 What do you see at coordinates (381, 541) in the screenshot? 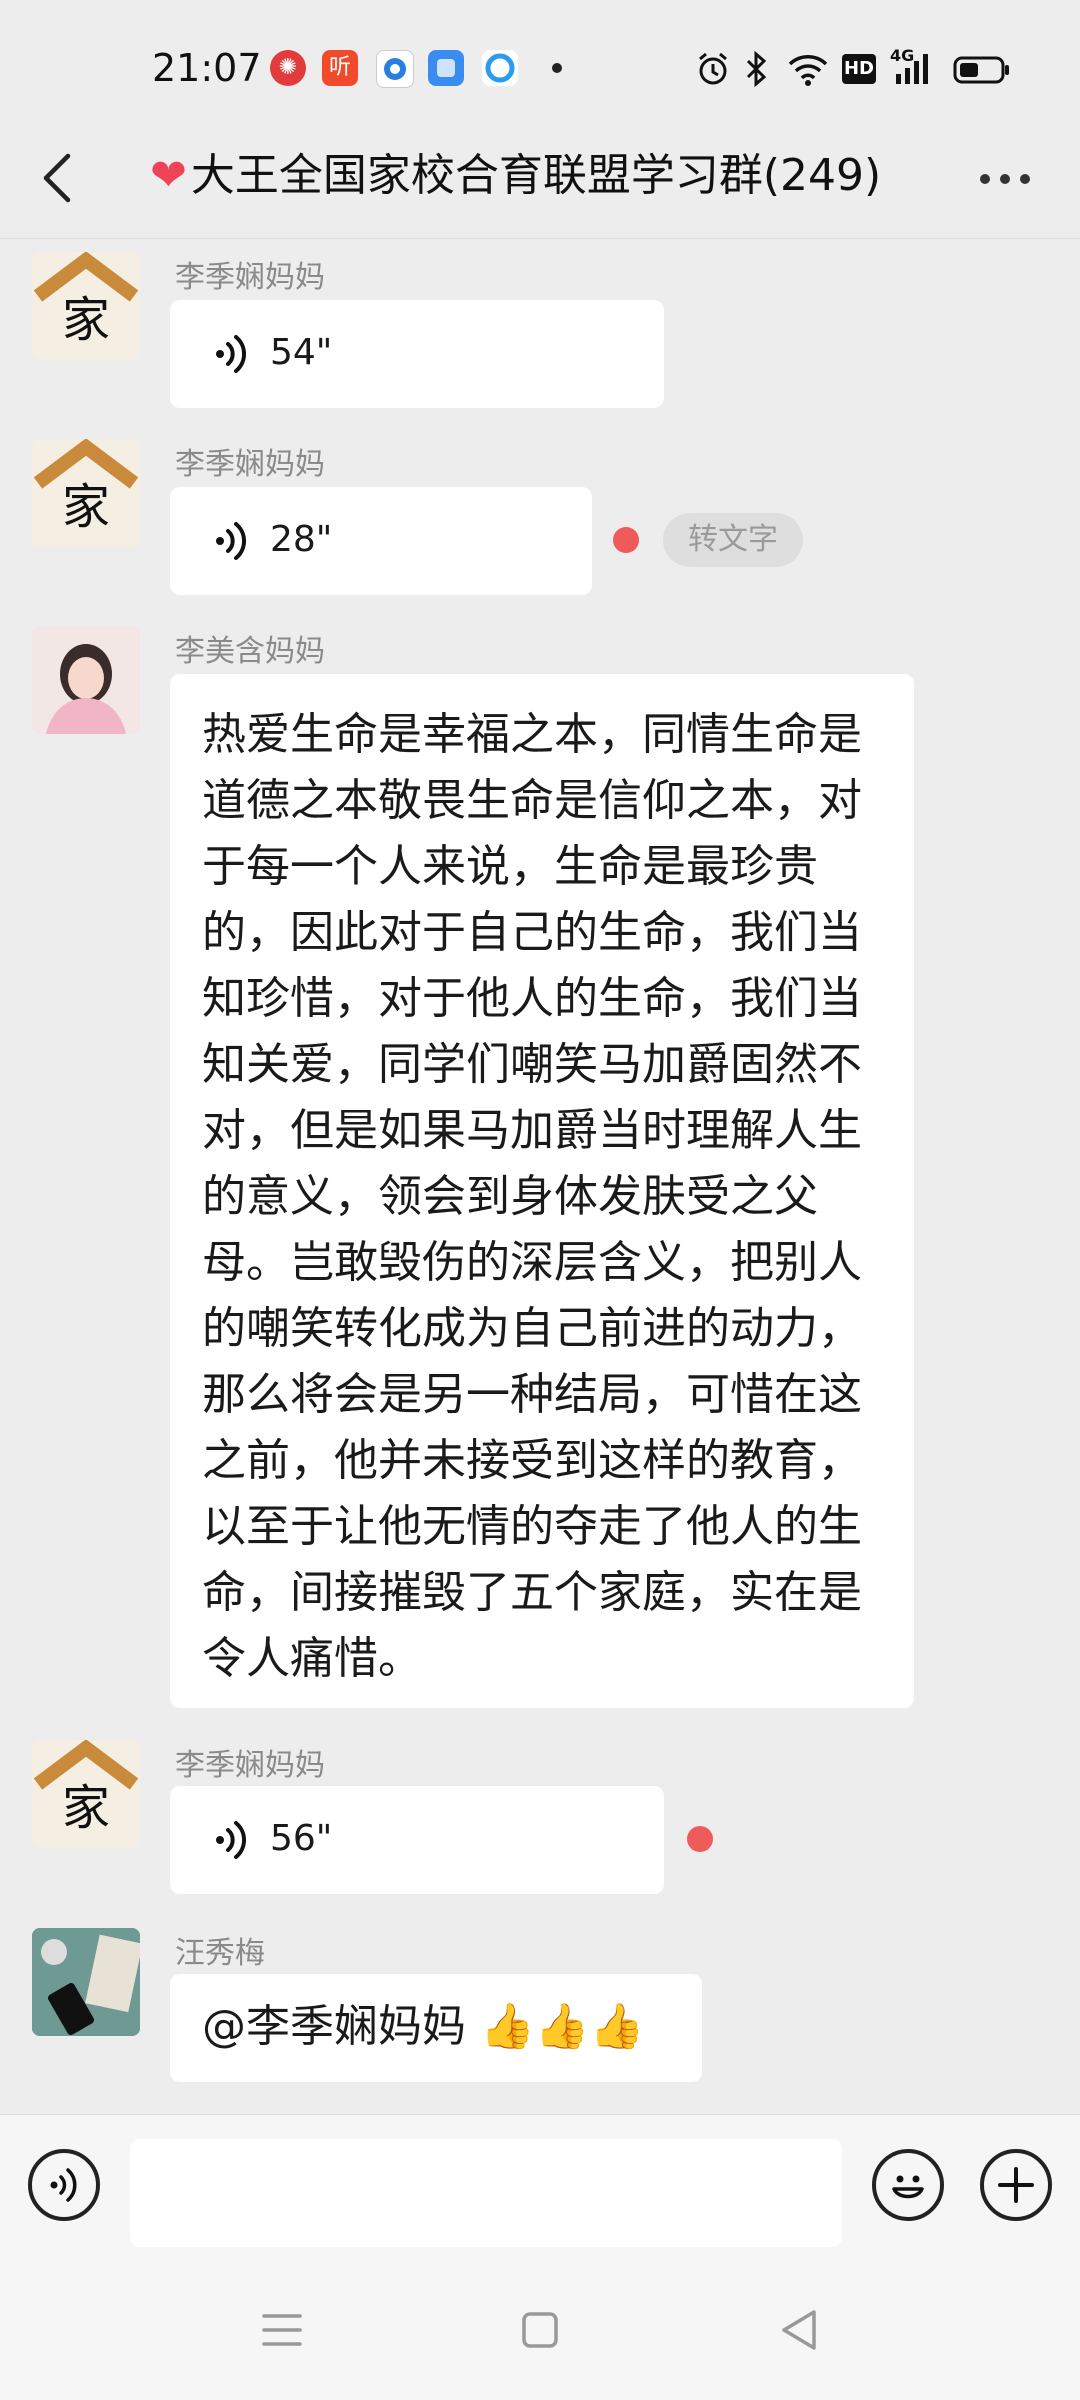
I see `voice-message-bubble: 28"` at bounding box center [381, 541].